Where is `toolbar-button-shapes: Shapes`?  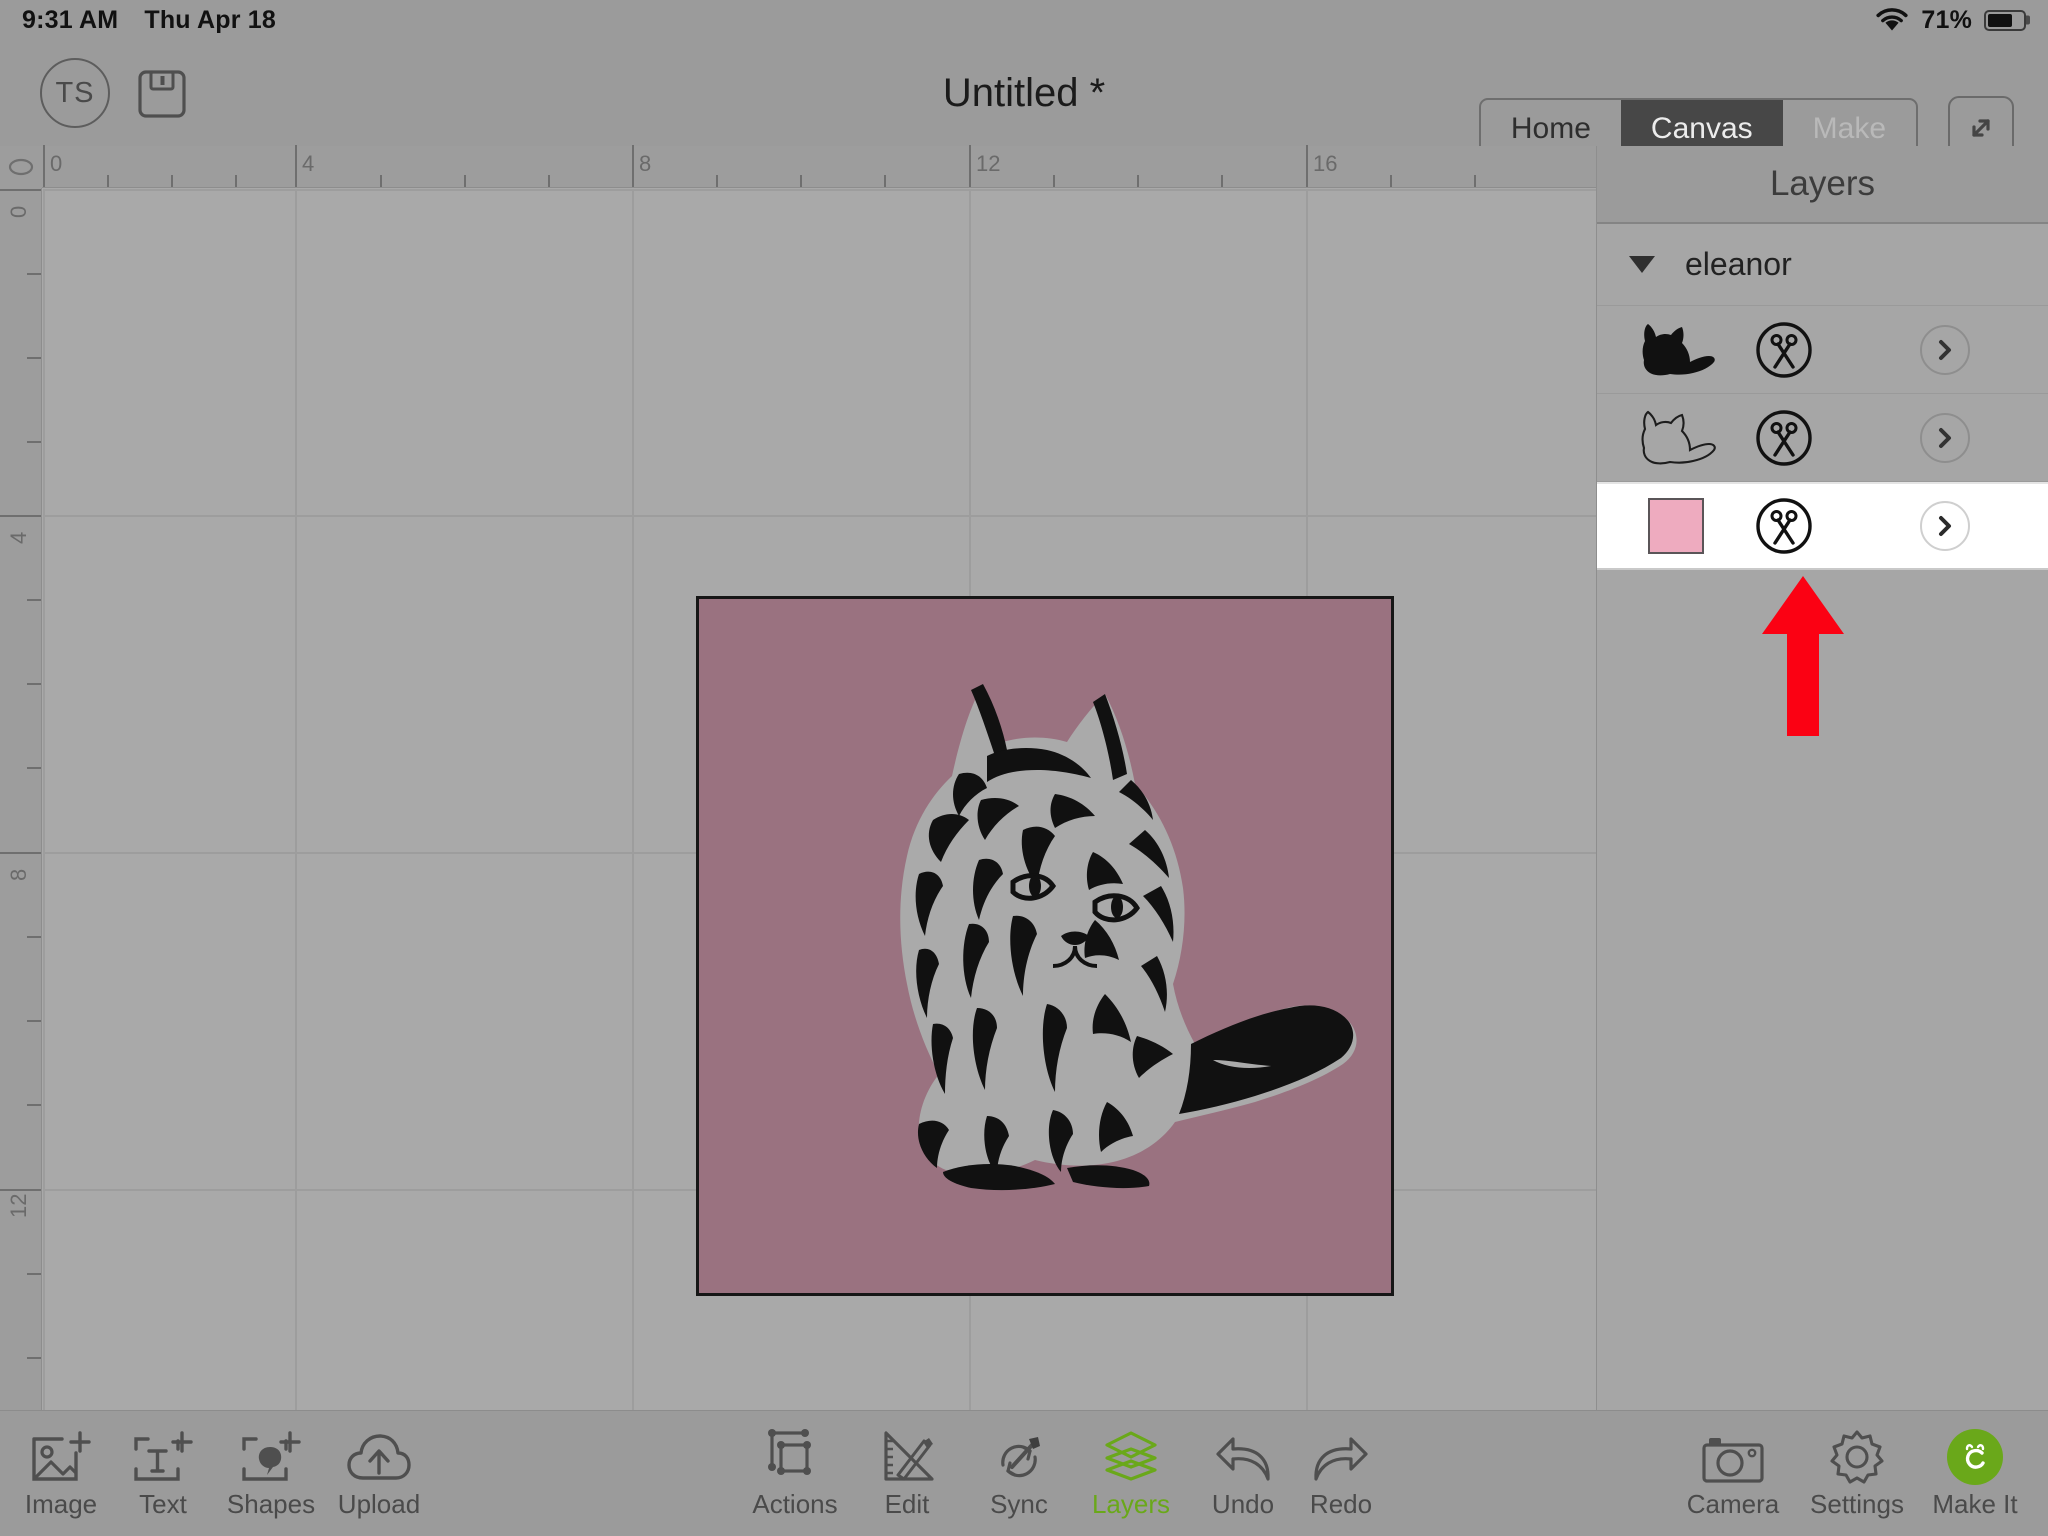
toolbar-button-shapes: Shapes is located at coordinates (271, 1476).